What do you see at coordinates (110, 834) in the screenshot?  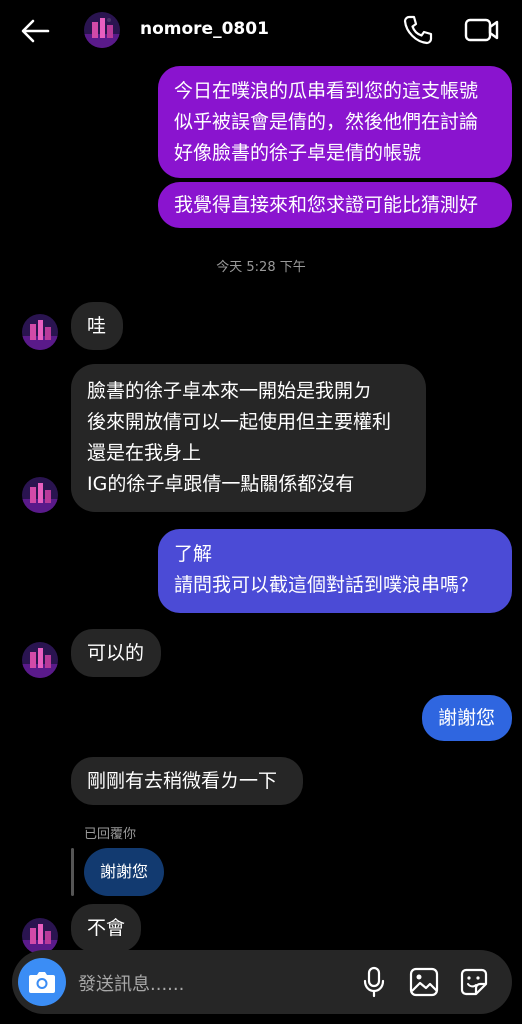 I see `replied-label: 已回覆你` at bounding box center [110, 834].